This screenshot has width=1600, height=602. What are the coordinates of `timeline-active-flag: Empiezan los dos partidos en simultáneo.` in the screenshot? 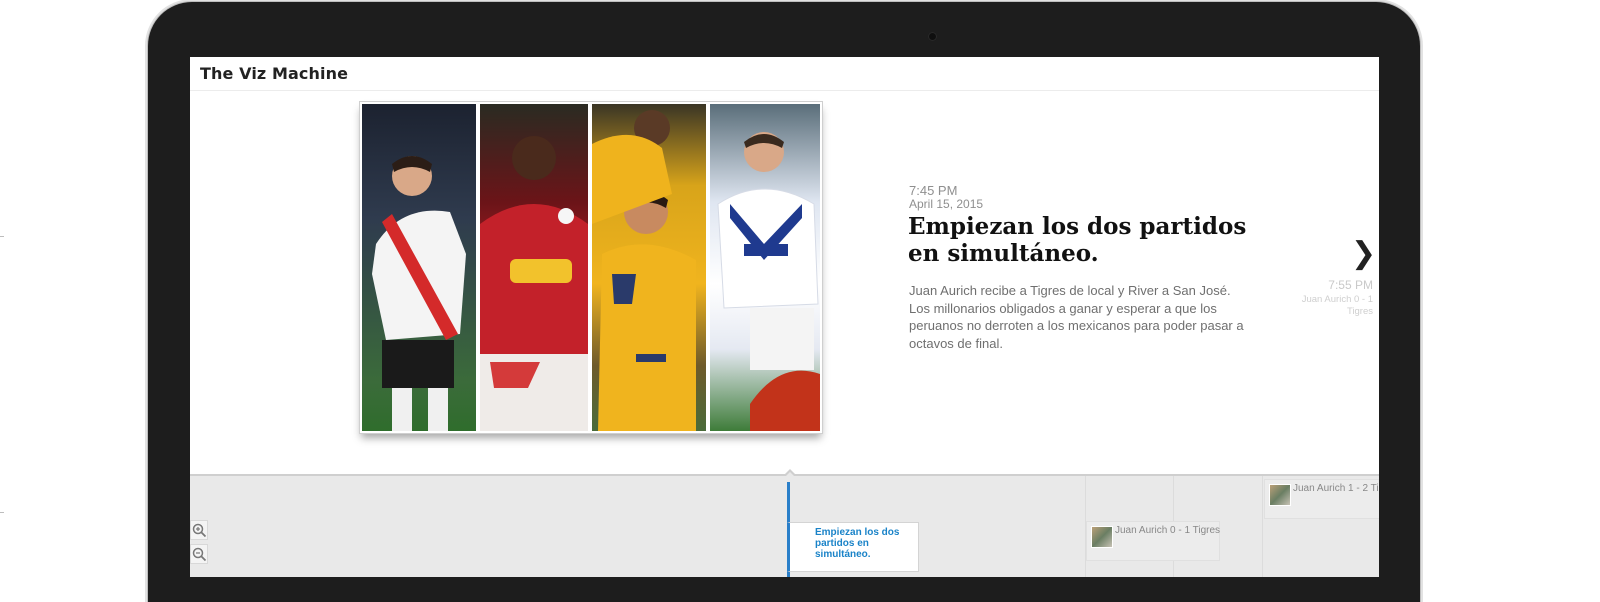 It's located at (853, 547).